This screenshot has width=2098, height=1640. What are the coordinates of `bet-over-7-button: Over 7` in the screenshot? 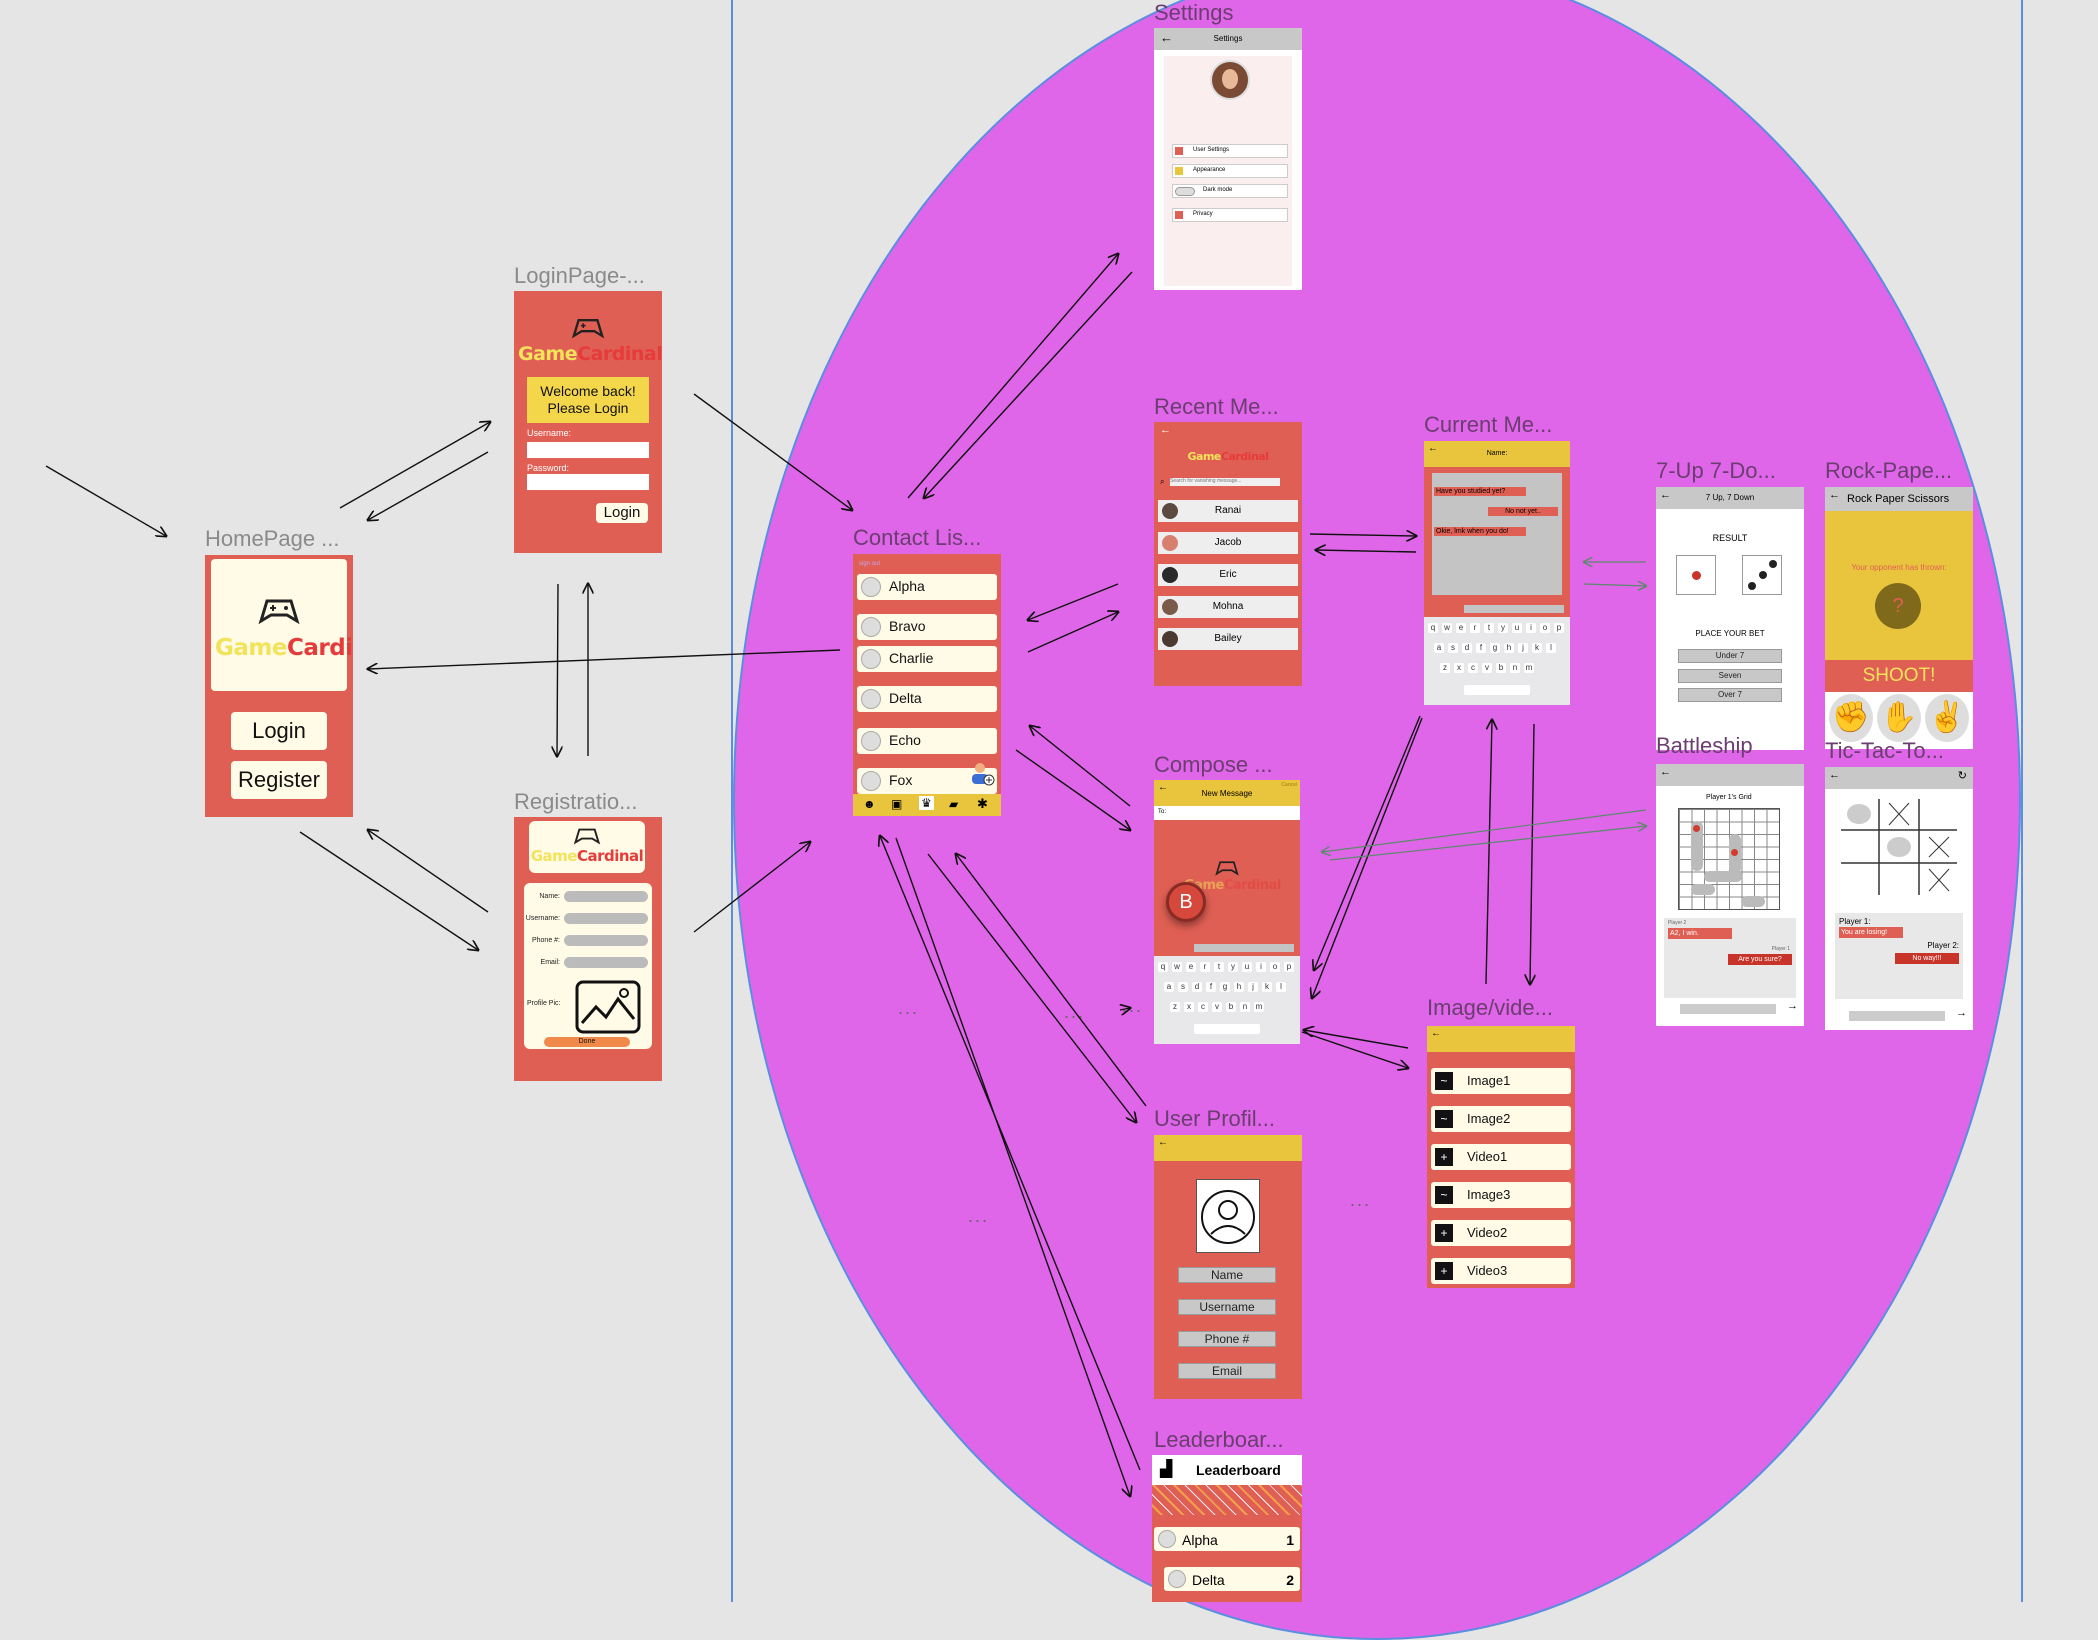 It's located at (1730, 695).